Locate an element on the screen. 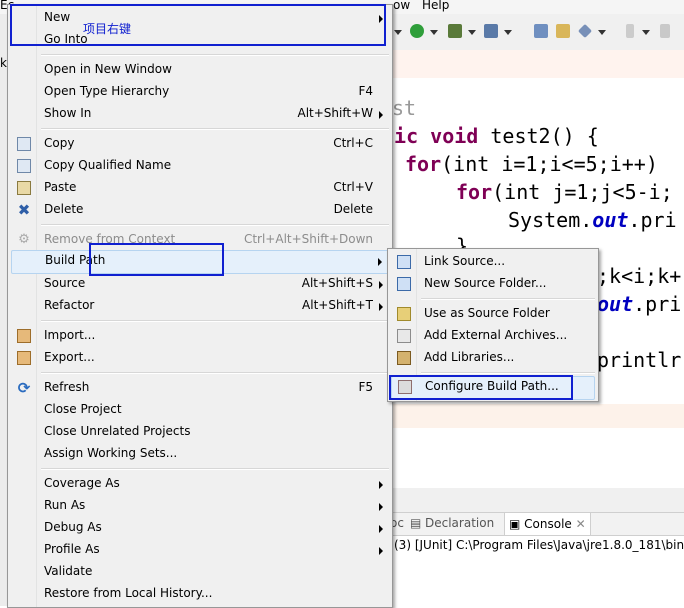  menu-item-label: Use as Source Folder is located at coordinates (487, 313).